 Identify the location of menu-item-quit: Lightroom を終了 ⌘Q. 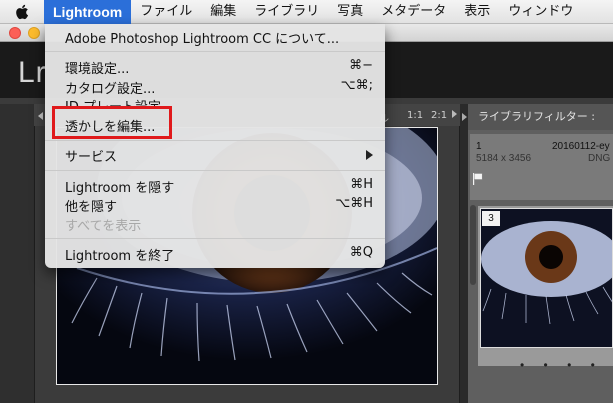
(215, 253).